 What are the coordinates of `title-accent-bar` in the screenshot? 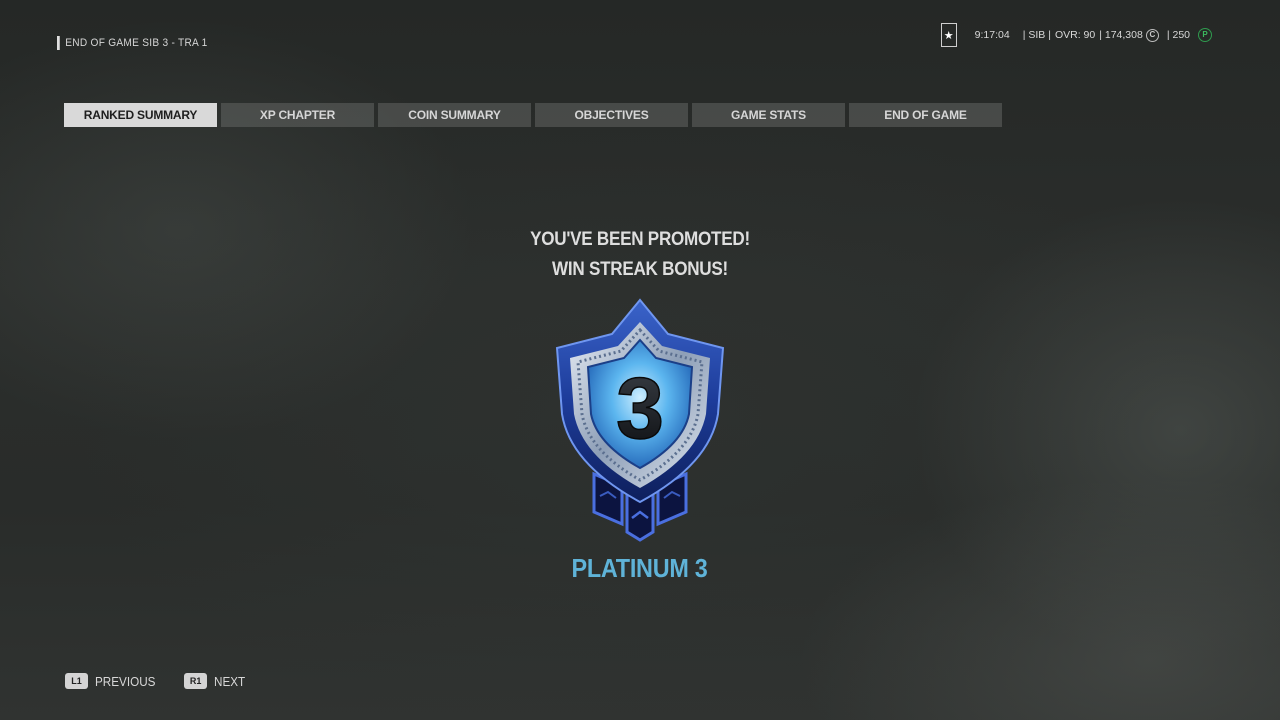 It's located at (58, 43).